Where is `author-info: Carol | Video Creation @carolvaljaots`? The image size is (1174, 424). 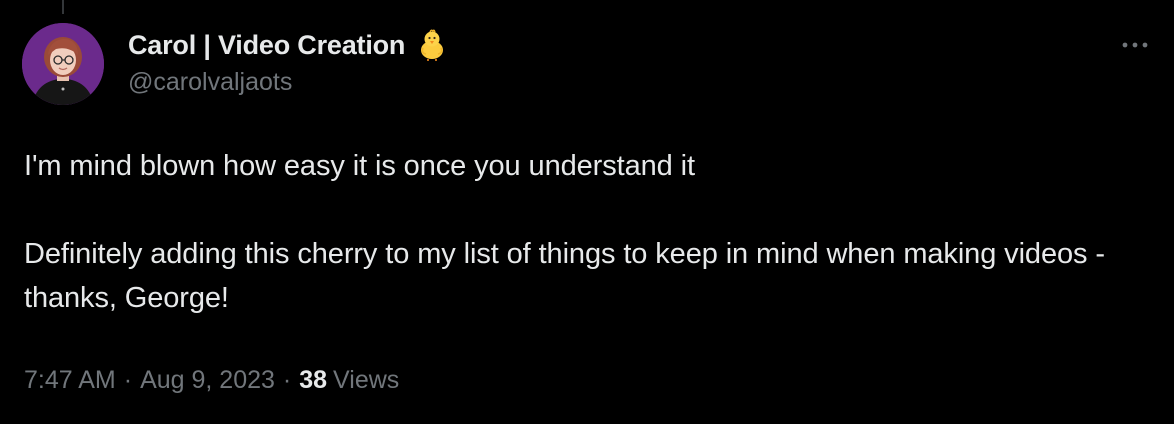 author-info: Carol | Video Creation @carolvaljaots is located at coordinates (288, 61).